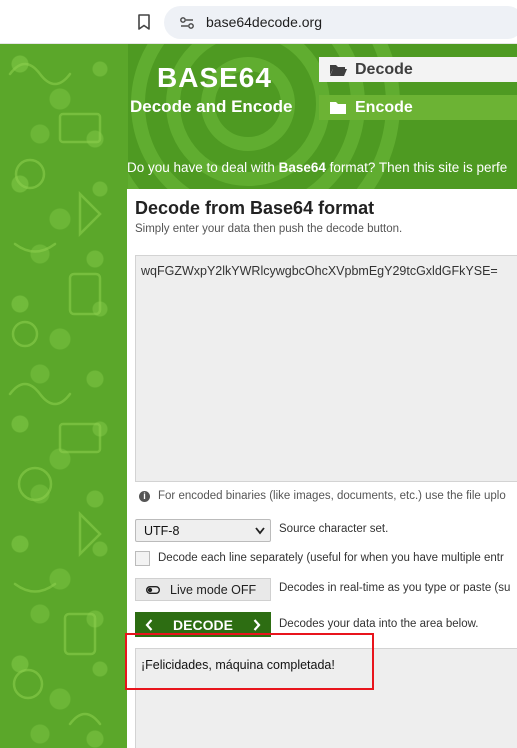 This screenshot has height=748, width=517. Describe the element at coordinates (255, 208) in the screenshot. I see `panel-title: Decode from Base64 format` at that location.